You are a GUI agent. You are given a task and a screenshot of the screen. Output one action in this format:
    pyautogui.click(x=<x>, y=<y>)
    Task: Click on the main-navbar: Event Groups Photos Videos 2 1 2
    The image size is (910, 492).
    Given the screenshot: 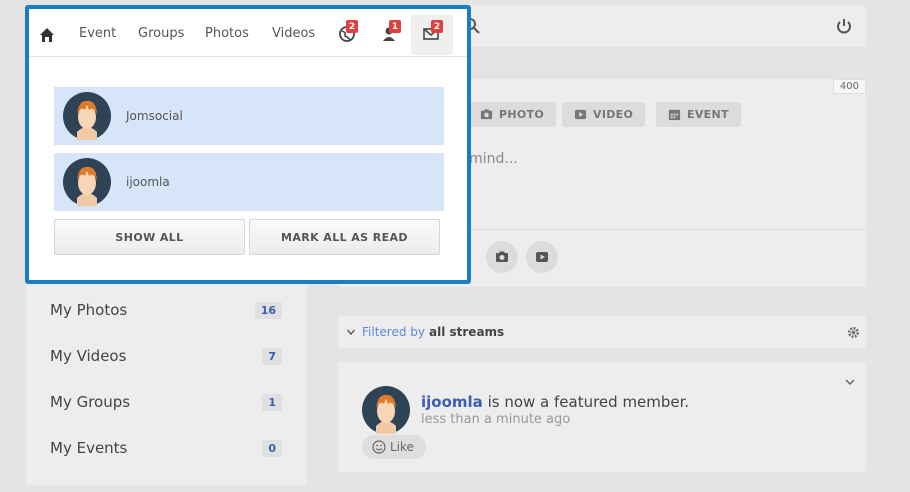 What is the action you would take?
    pyautogui.click(x=248, y=33)
    